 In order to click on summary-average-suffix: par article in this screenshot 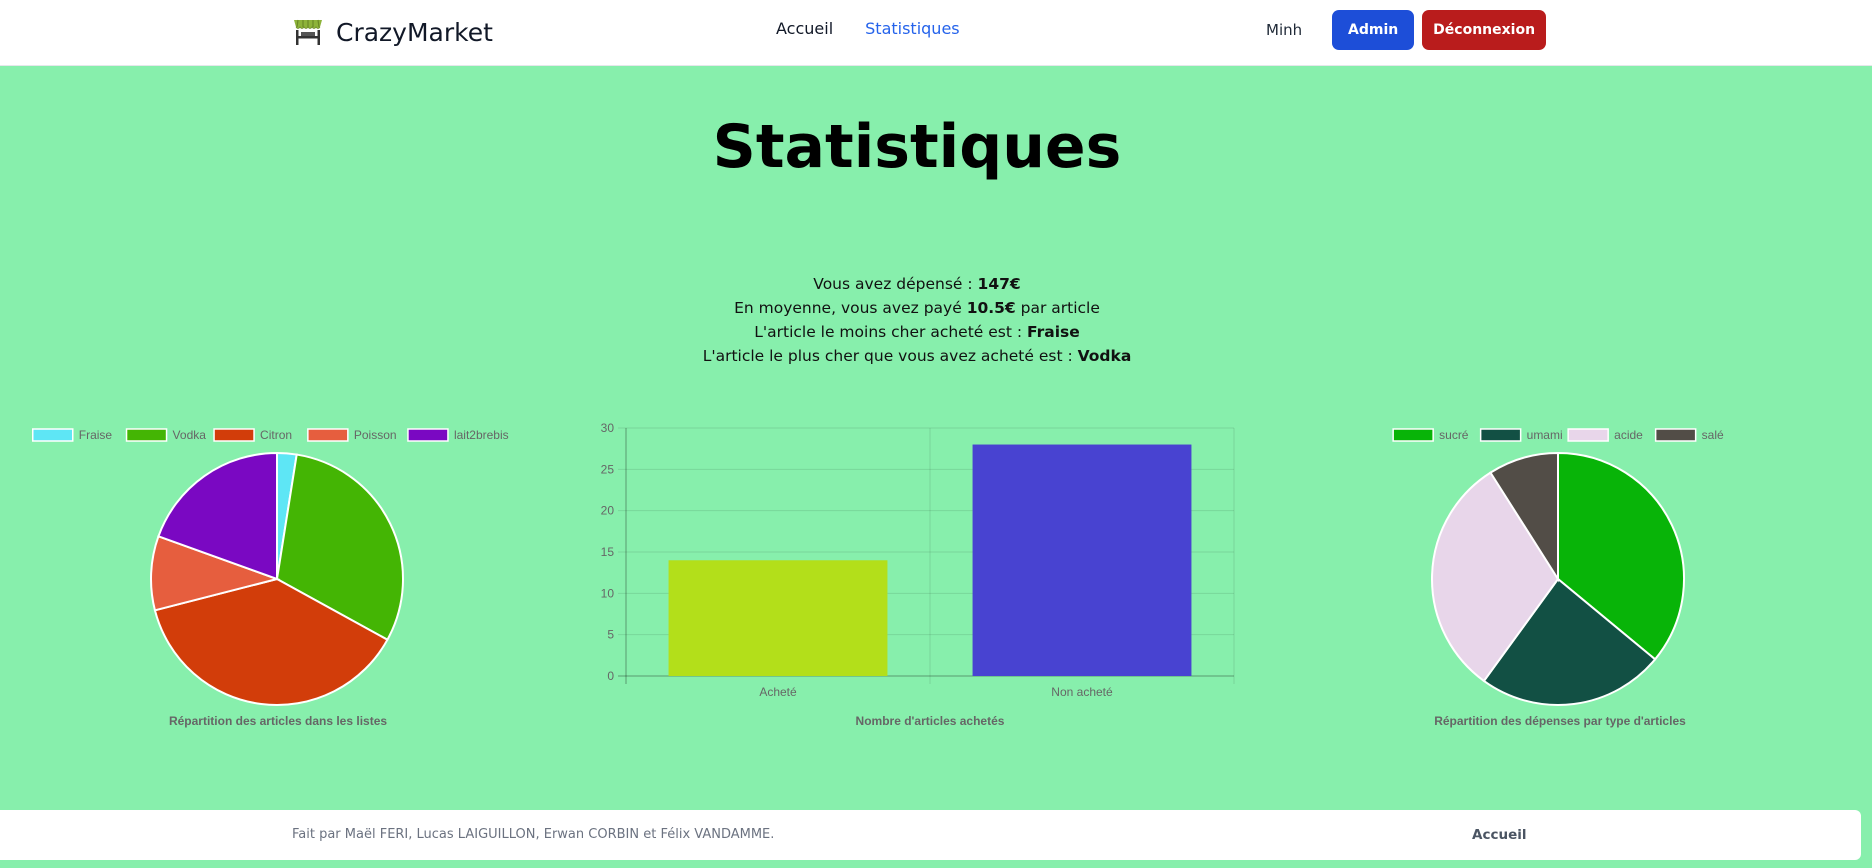, I will do `click(1057, 308)`.